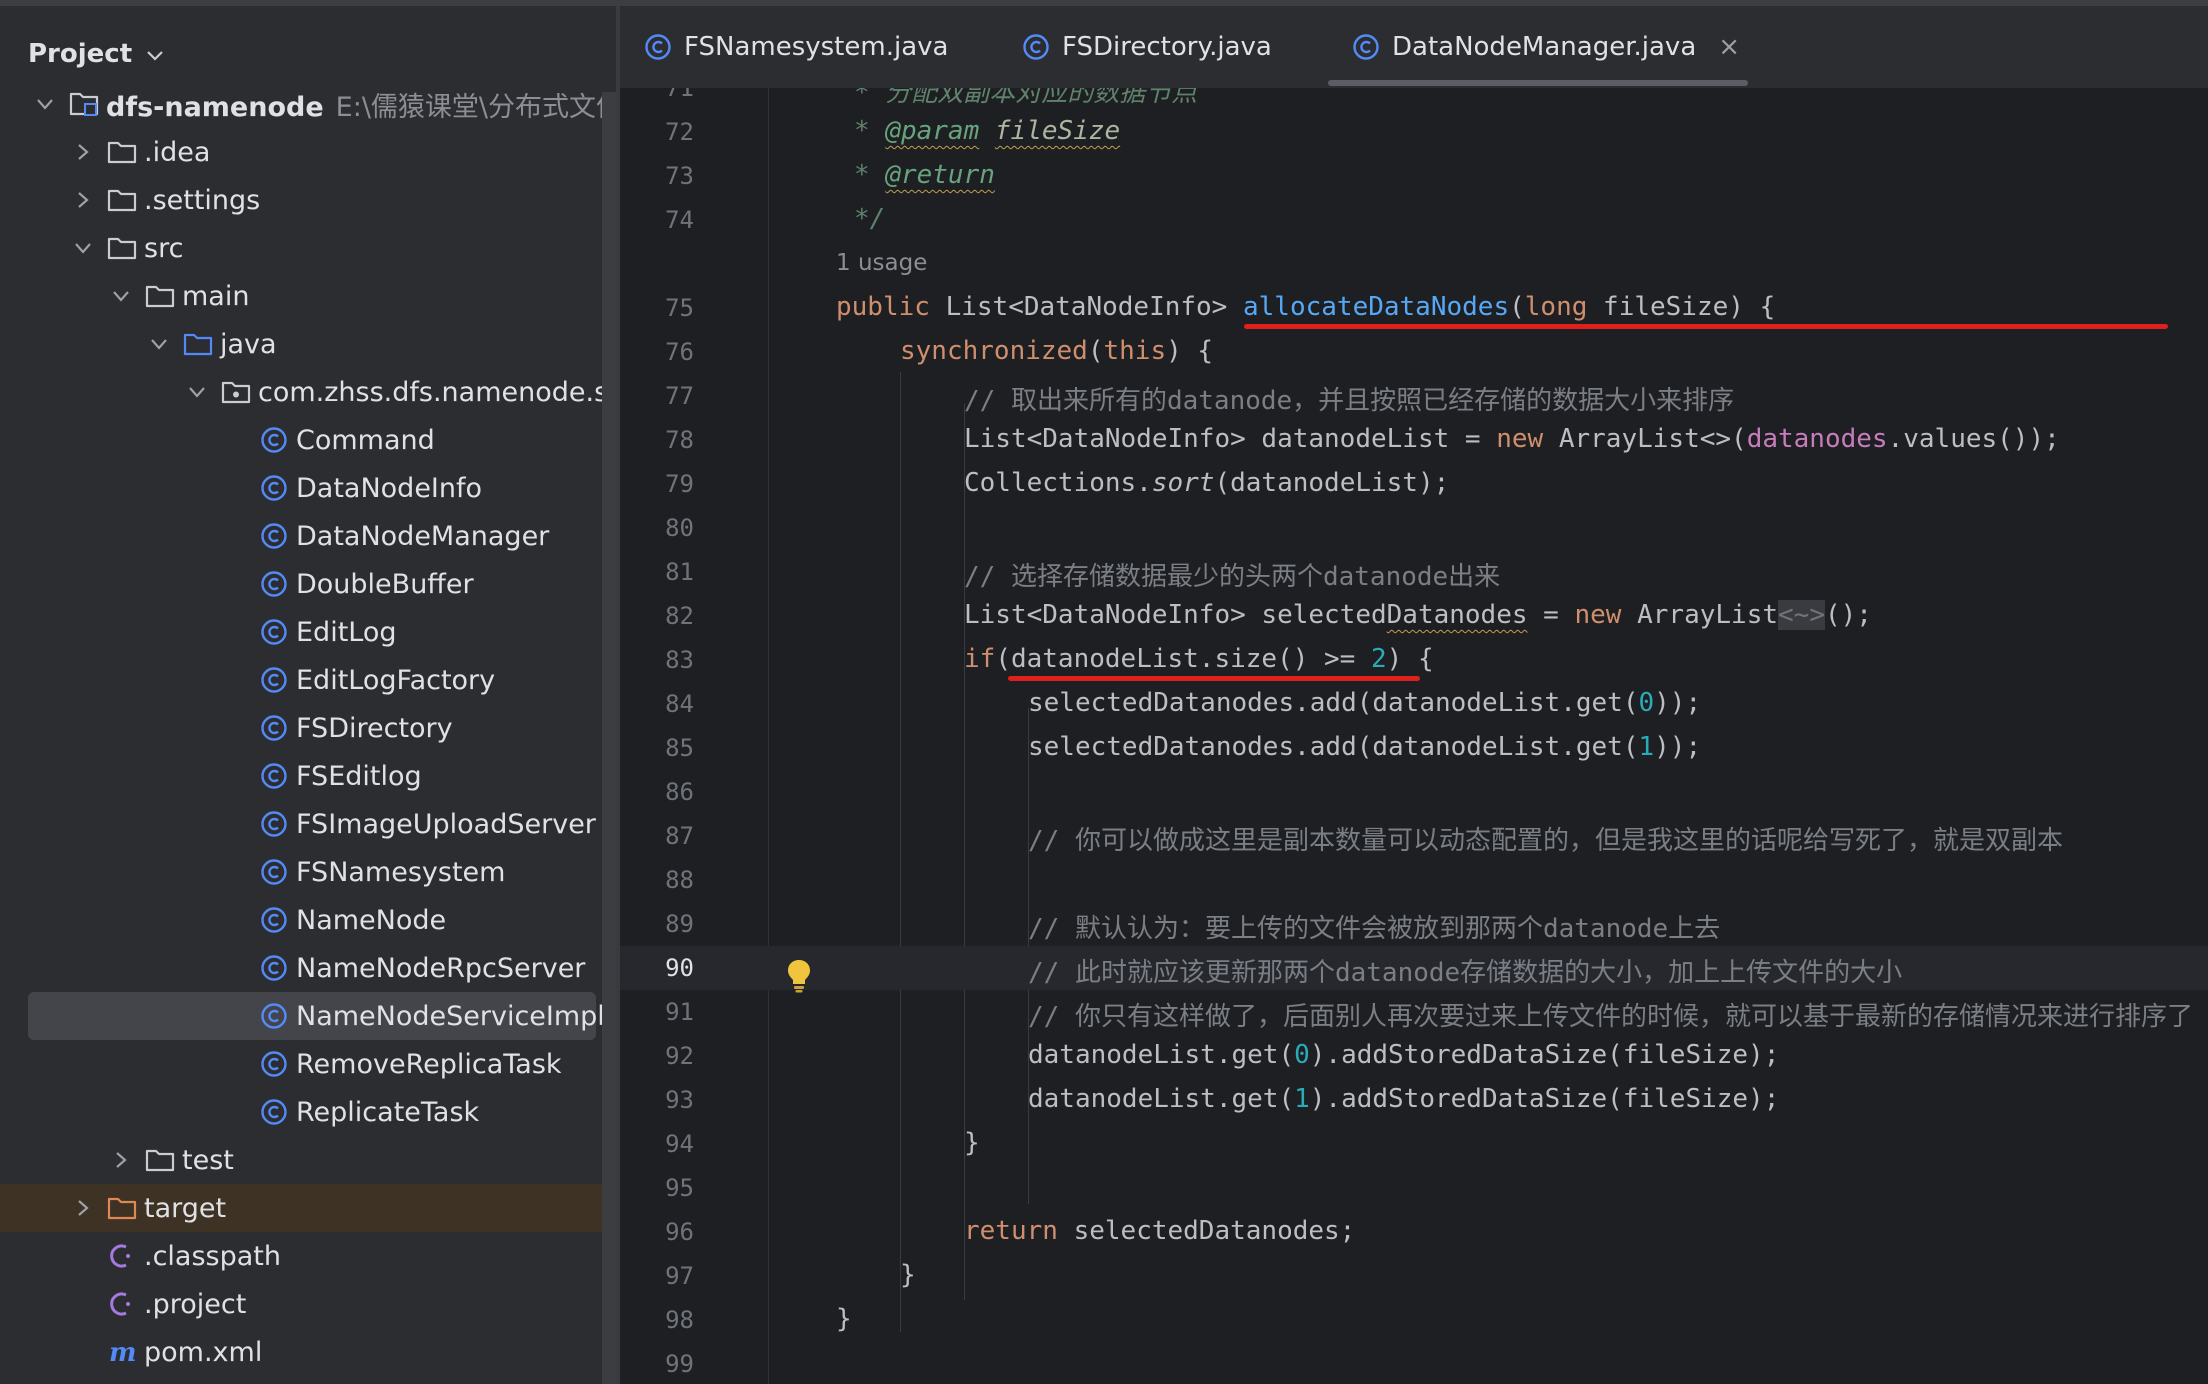 This screenshot has height=1384, width=2208. What do you see at coordinates (122, 1304) in the screenshot?
I see `eclipse-file-icon` at bounding box center [122, 1304].